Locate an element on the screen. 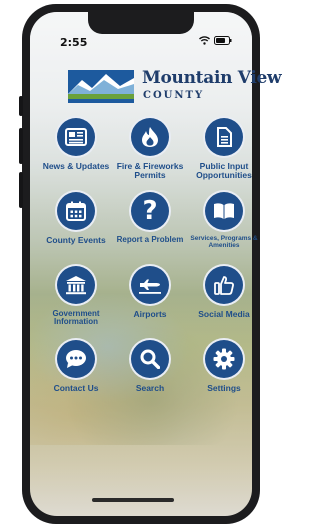 This screenshot has height=529, width=320. tile-label: Fire & Fireworks Permits is located at coordinates (150, 170).